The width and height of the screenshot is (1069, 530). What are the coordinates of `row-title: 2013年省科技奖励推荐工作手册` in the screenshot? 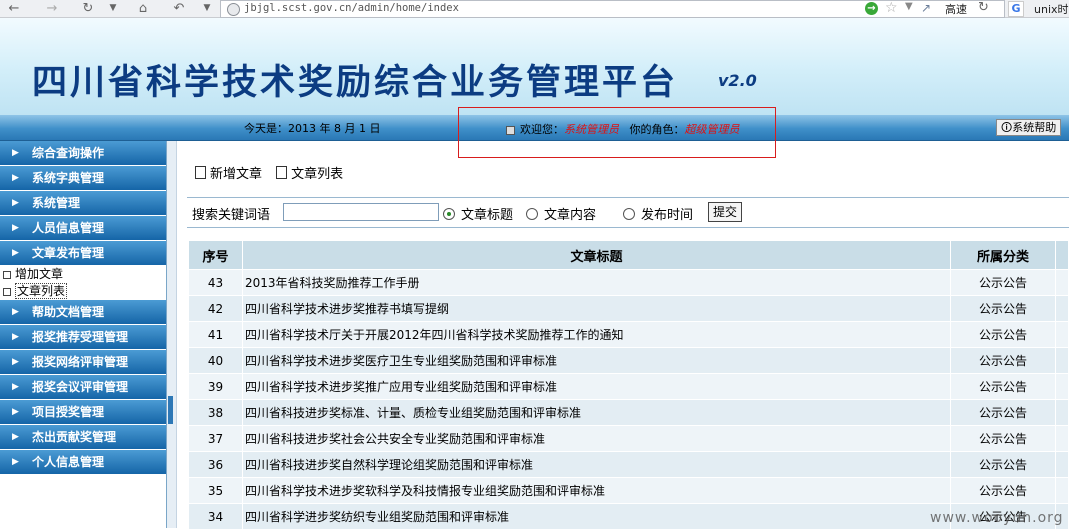 It's located at (596, 282).